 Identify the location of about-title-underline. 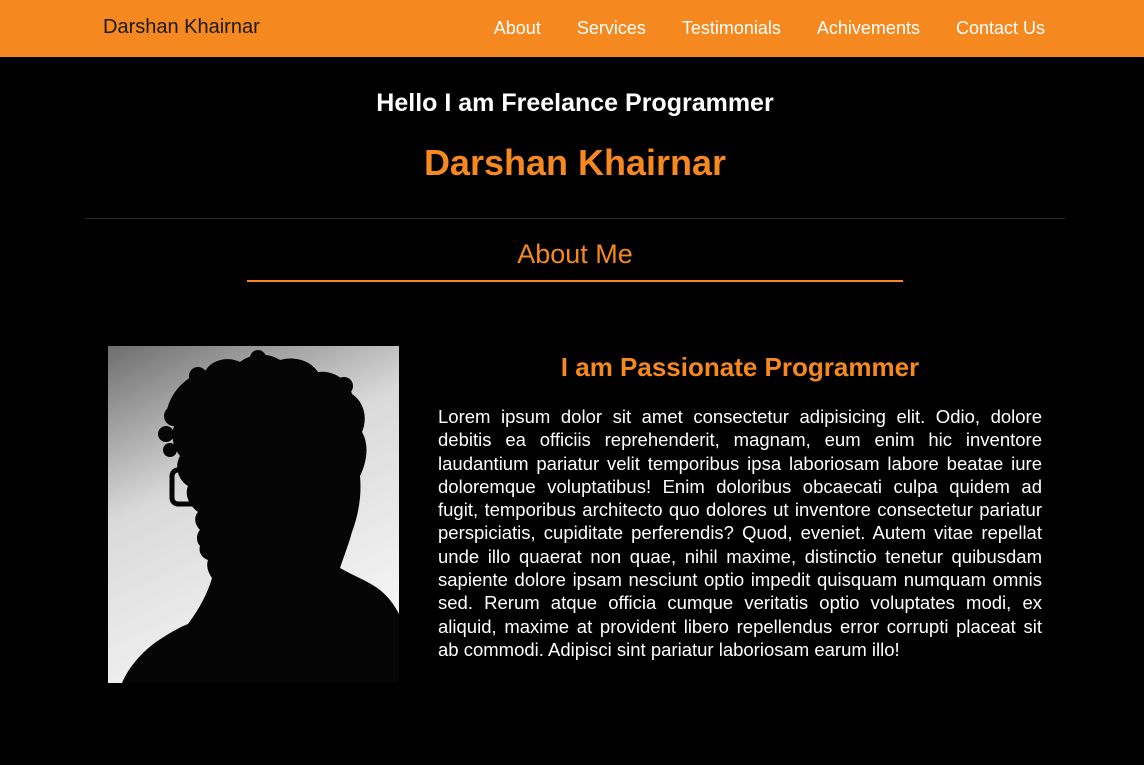
(575, 281).